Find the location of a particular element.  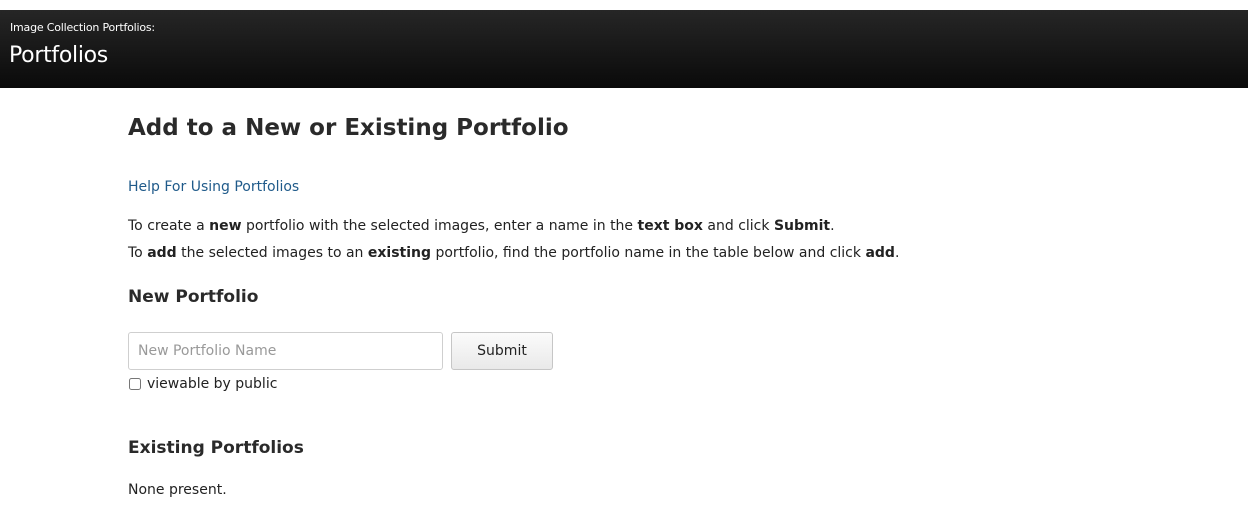

viewable-by-public-row: viewable by public is located at coordinates (202, 384).